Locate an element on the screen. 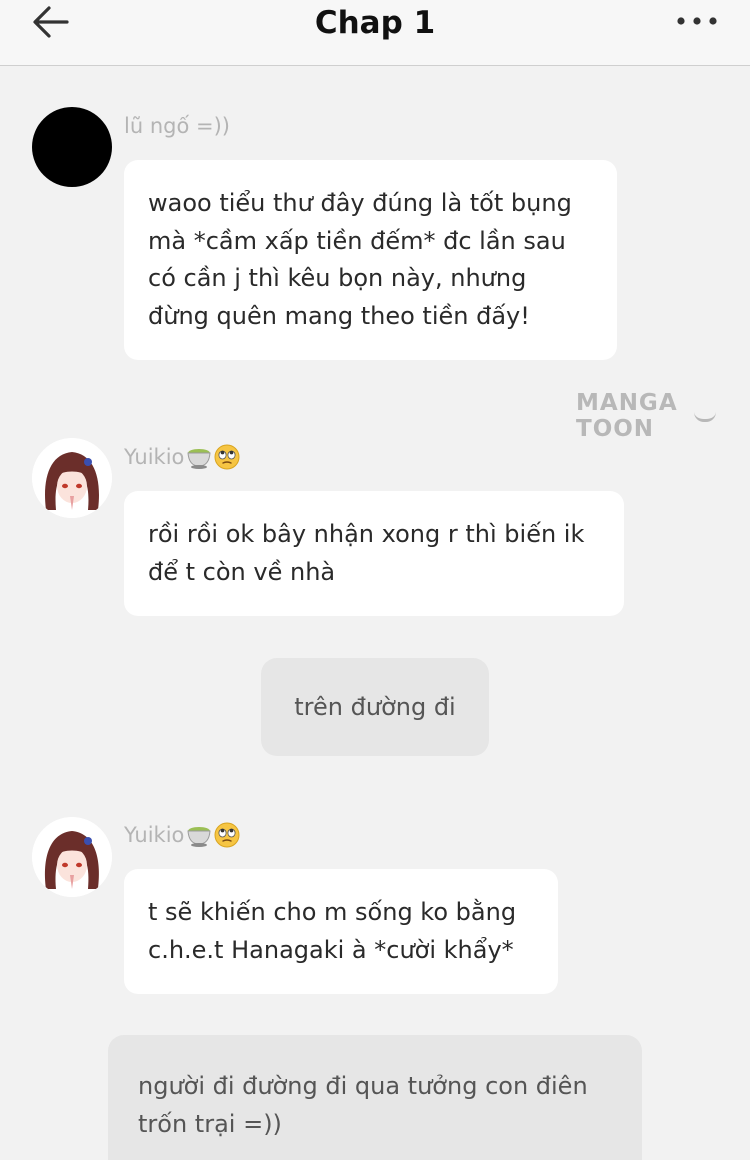 Image resolution: width=750 pixels, height=1160 pixels. message-line: mà *cầm xấp tiền đếm* đc lần sau is located at coordinates (357, 240).